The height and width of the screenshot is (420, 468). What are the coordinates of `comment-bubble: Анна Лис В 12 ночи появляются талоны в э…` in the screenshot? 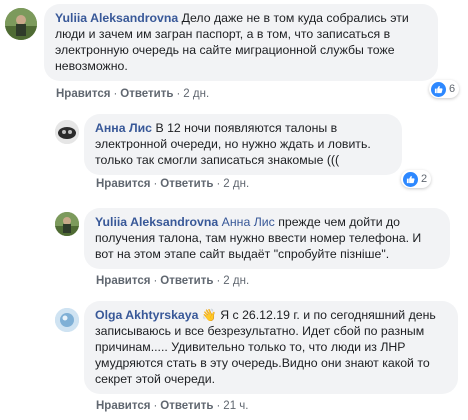 It's located at (243, 144).